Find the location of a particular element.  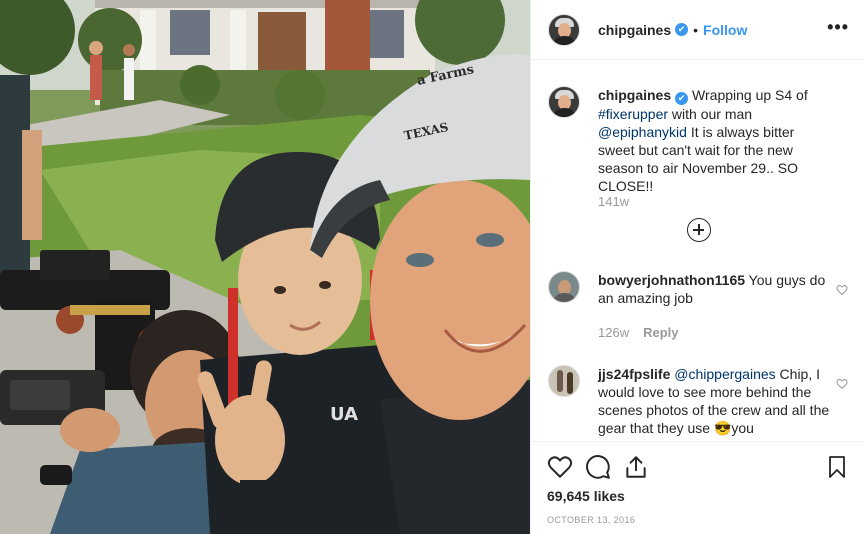

likes-count: 69,645 likes is located at coordinates (586, 496).